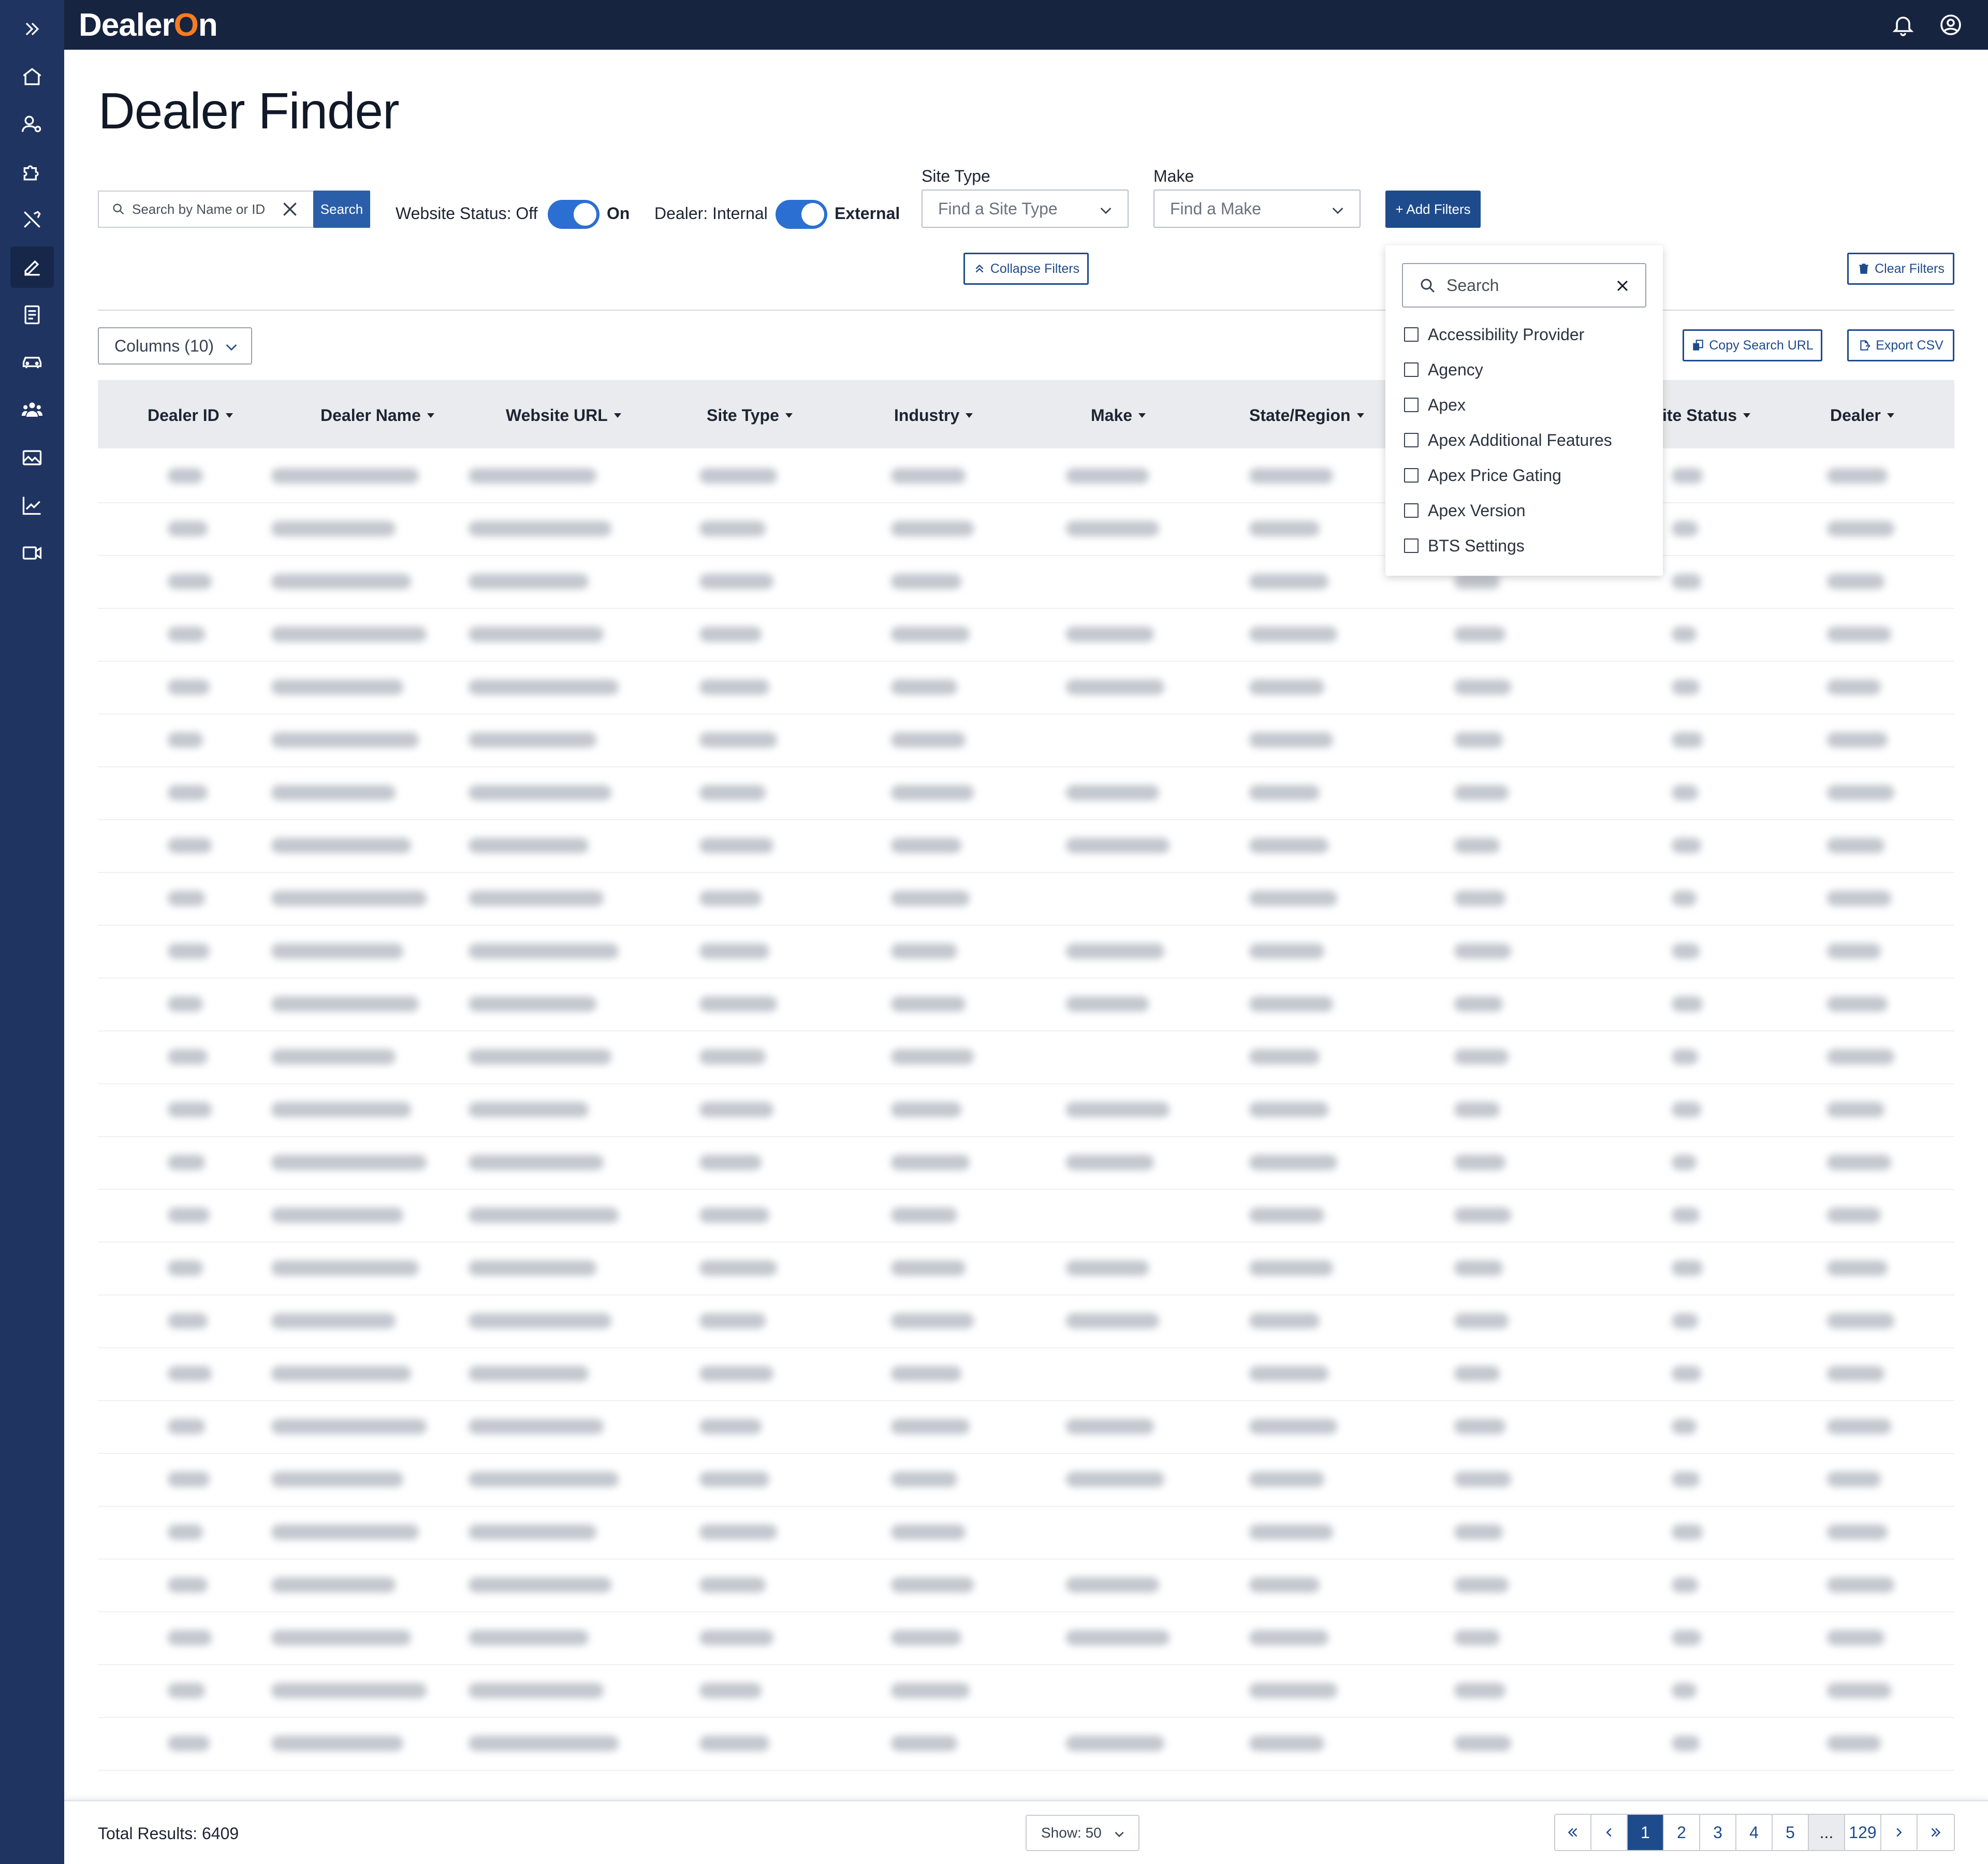 The image size is (1988, 1864). I want to click on prev-page-button, so click(1609, 1832).